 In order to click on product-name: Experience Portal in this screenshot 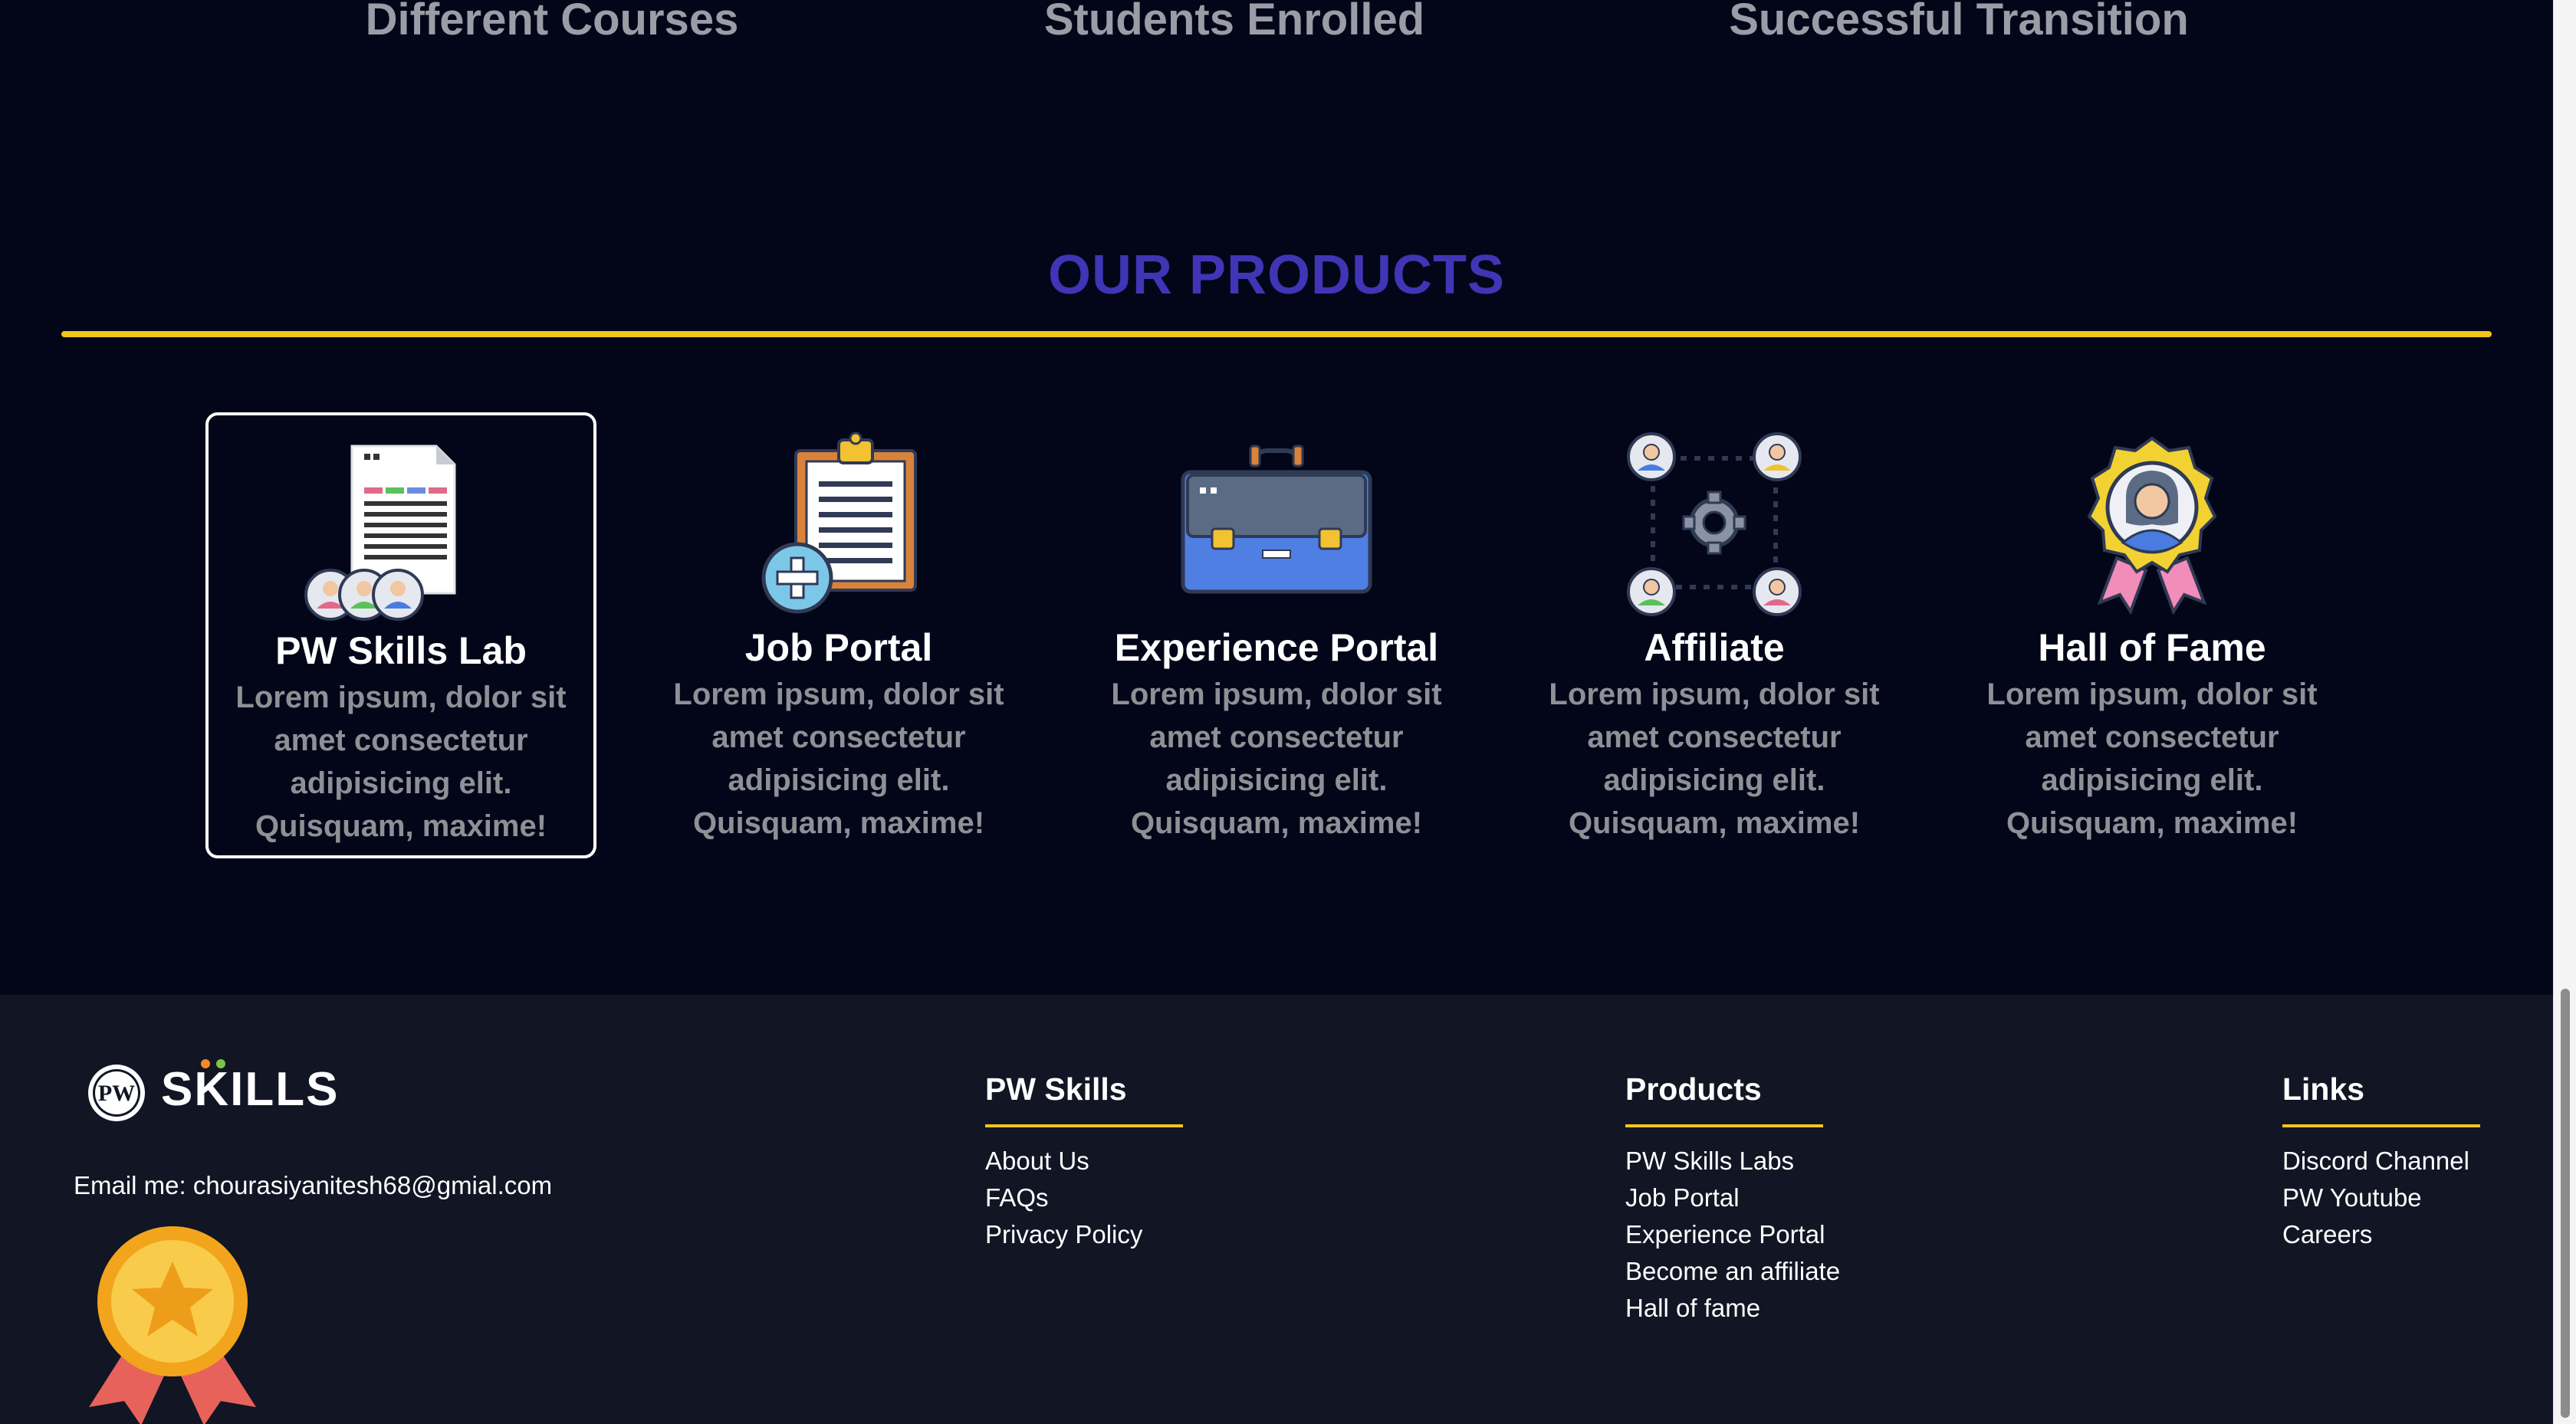, I will do `click(1276, 647)`.